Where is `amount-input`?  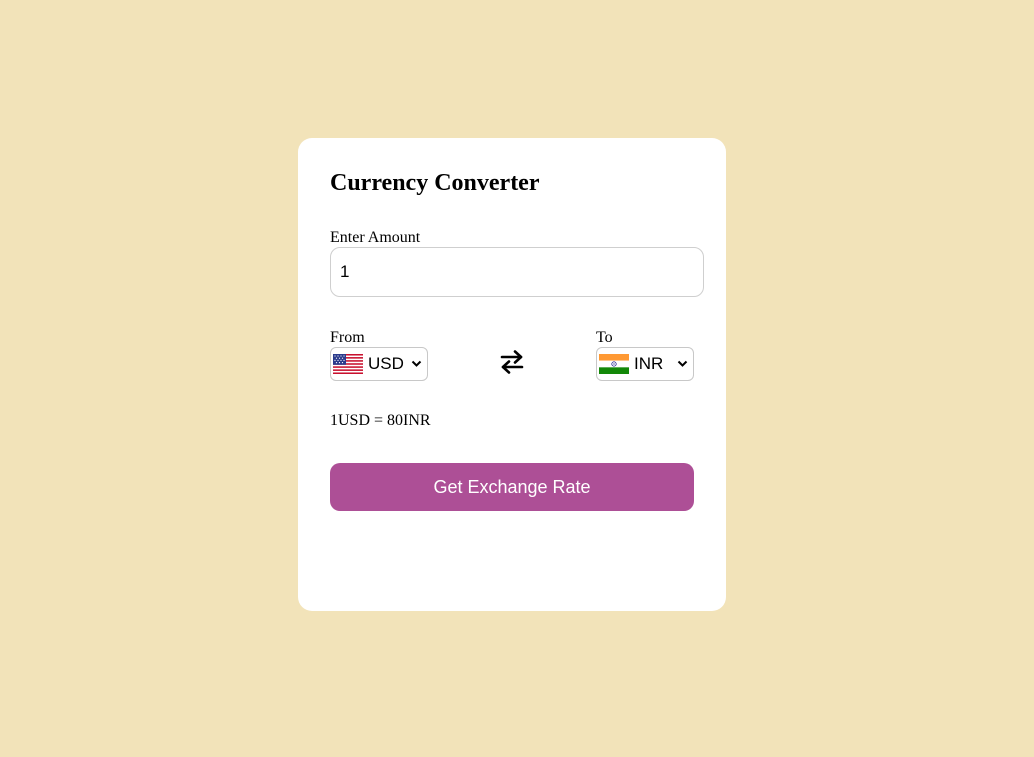
amount-input is located at coordinates (517, 272).